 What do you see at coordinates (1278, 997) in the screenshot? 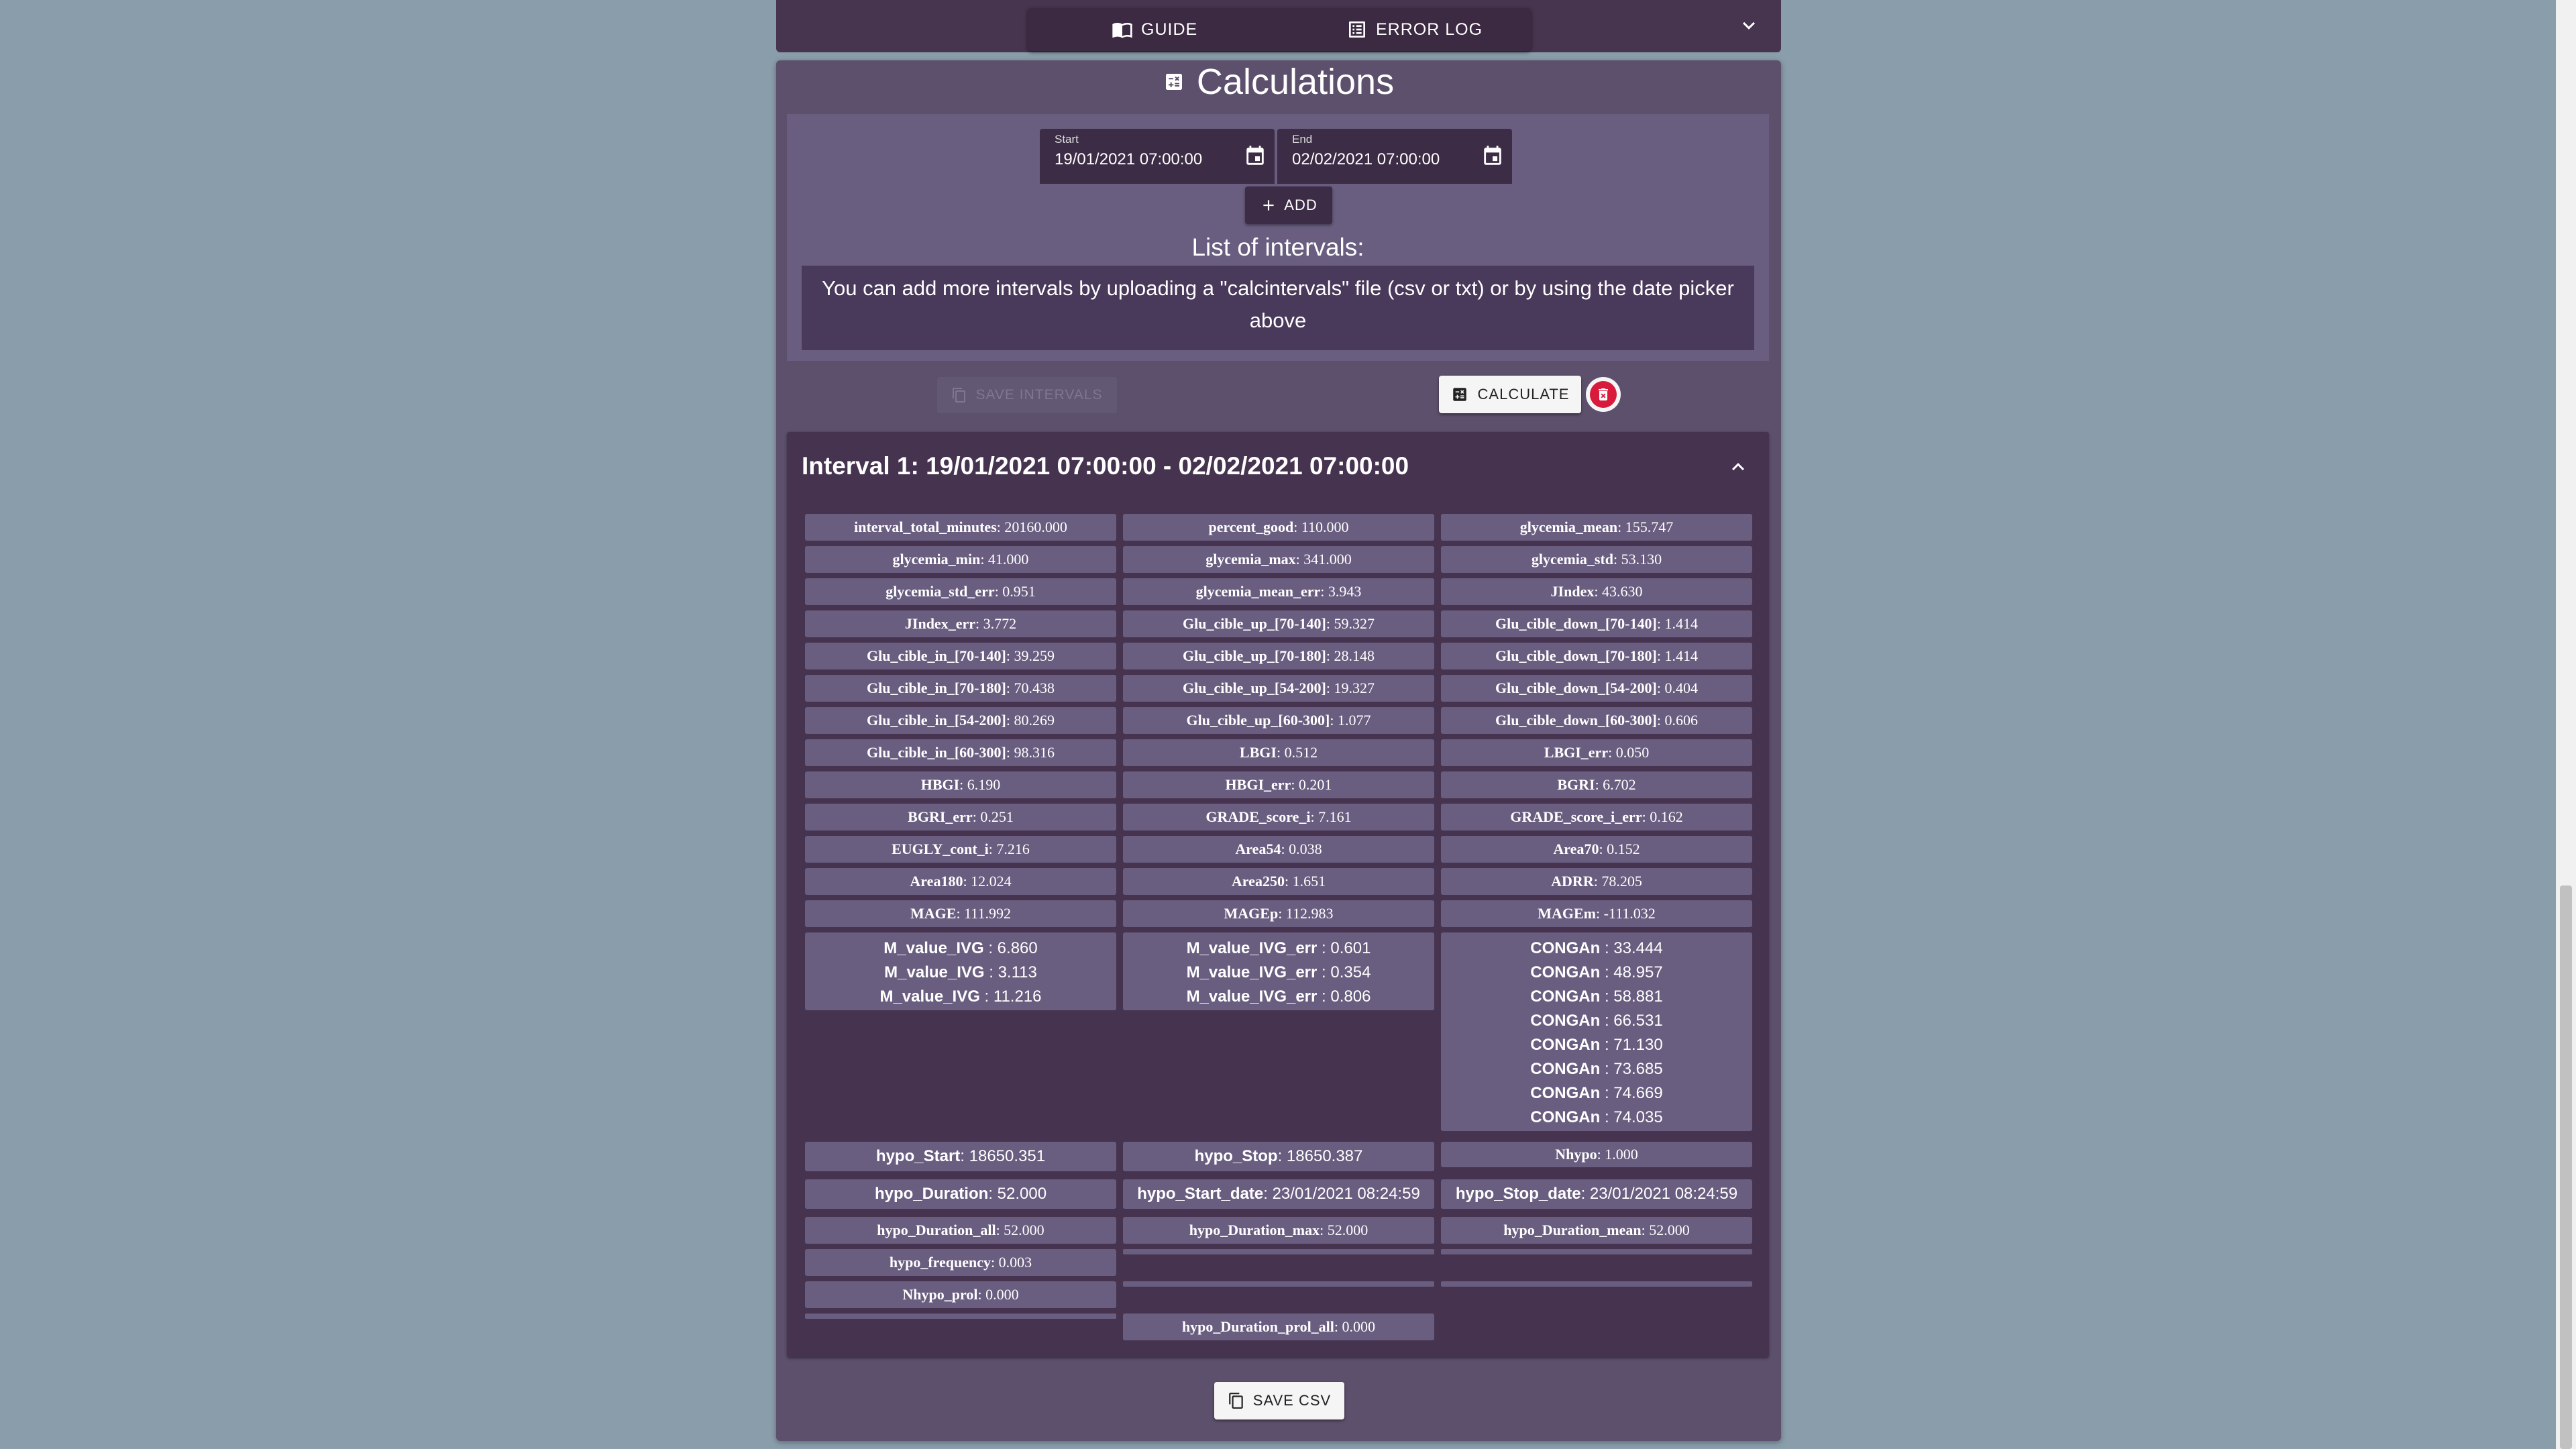
I see `metric-line: M_value_IVG_err : 0.806` at bounding box center [1278, 997].